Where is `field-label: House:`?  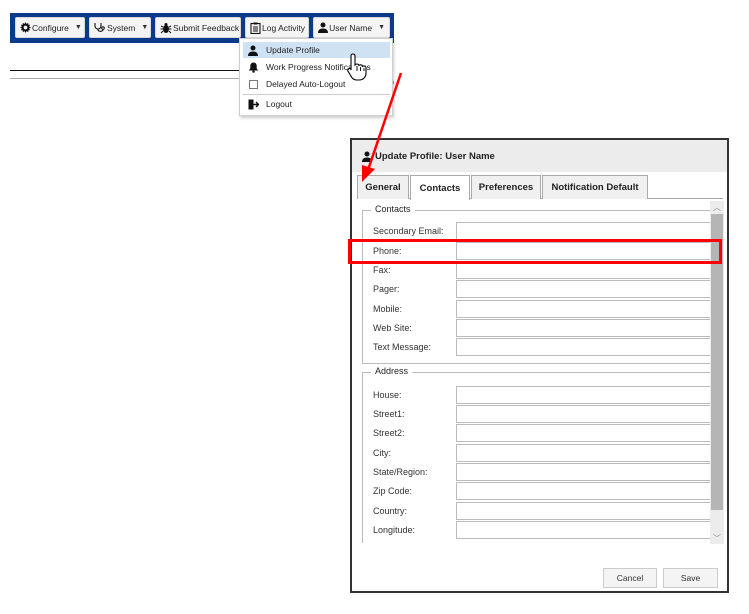
field-label: House: is located at coordinates (387, 395).